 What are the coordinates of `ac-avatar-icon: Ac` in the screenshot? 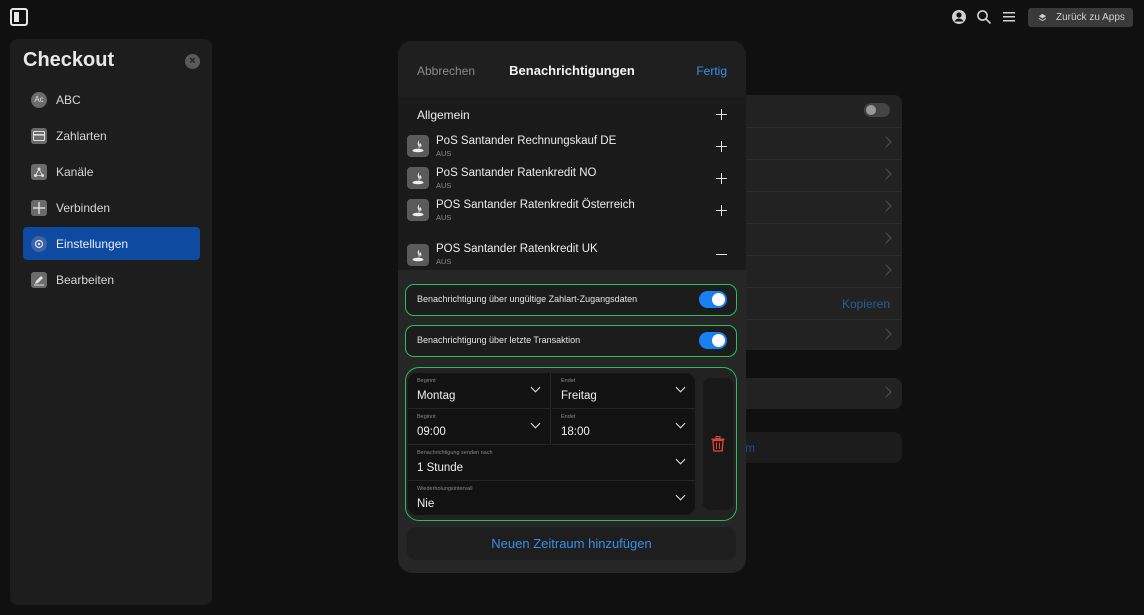 It's located at (39, 99).